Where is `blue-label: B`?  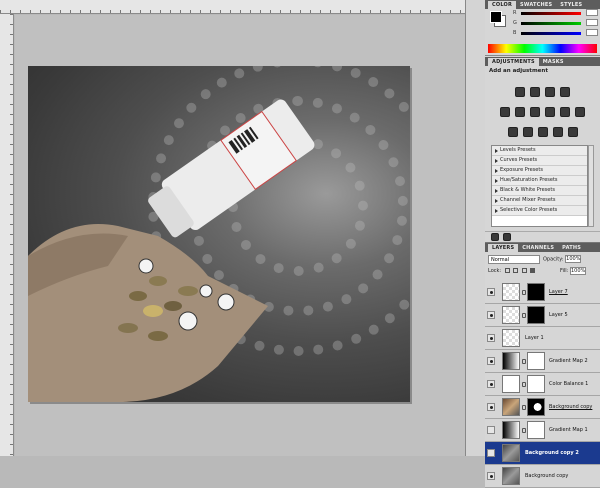
blue-label: B is located at coordinates (515, 33).